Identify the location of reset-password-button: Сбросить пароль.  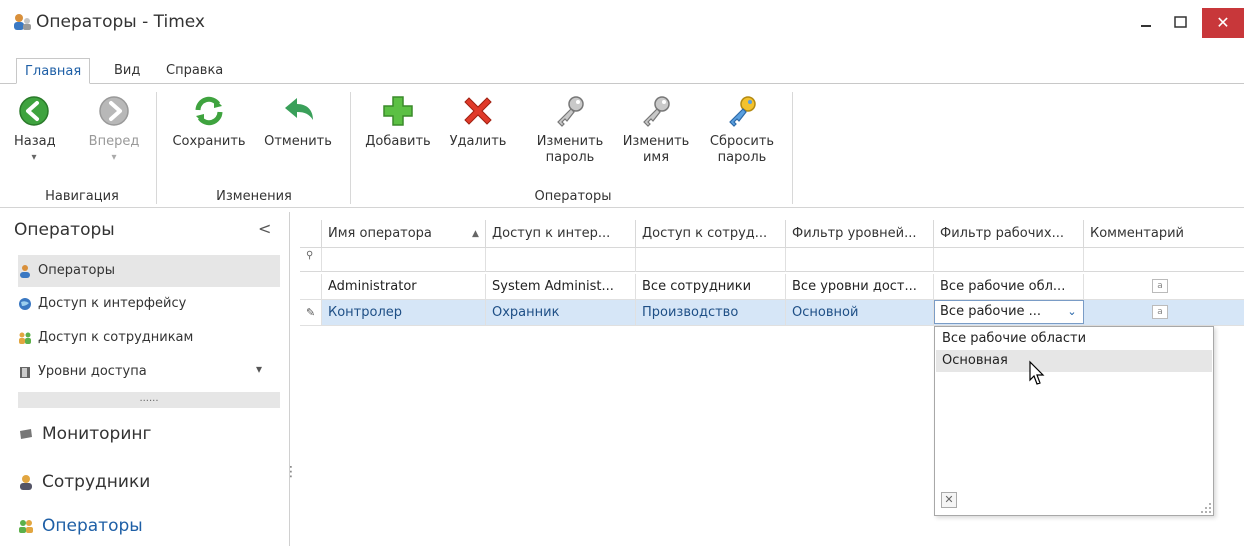
(742, 130).